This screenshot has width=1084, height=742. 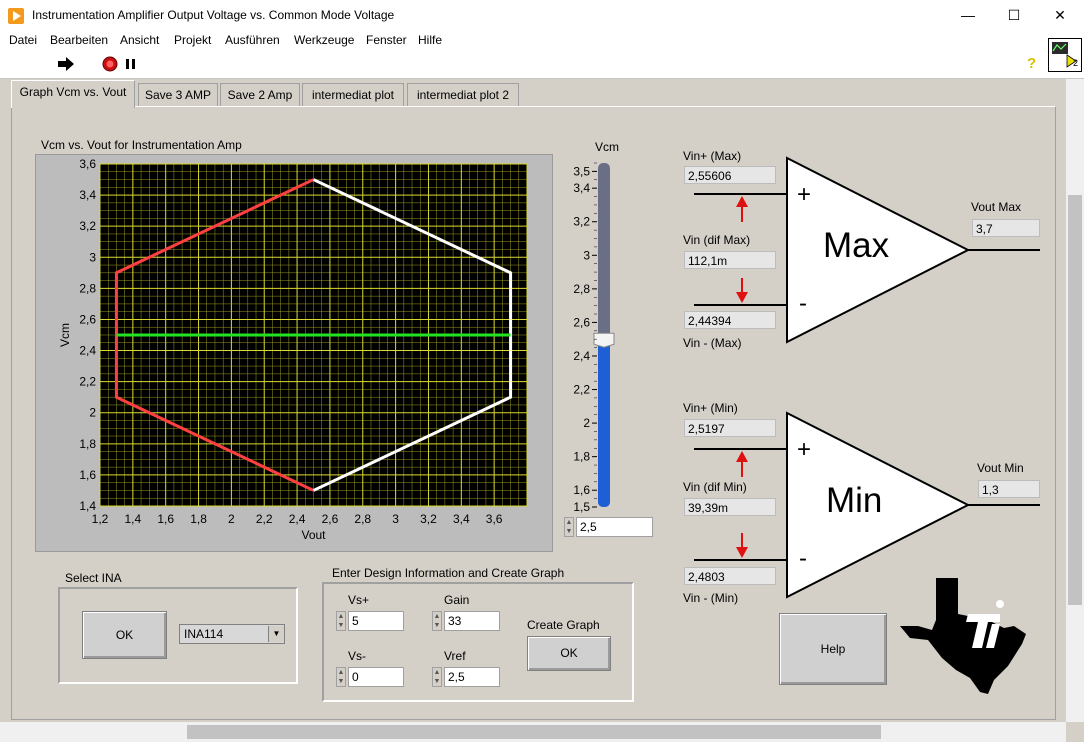 What do you see at coordinates (581, 390) in the screenshot?
I see `slider-tick-label: 2,2` at bounding box center [581, 390].